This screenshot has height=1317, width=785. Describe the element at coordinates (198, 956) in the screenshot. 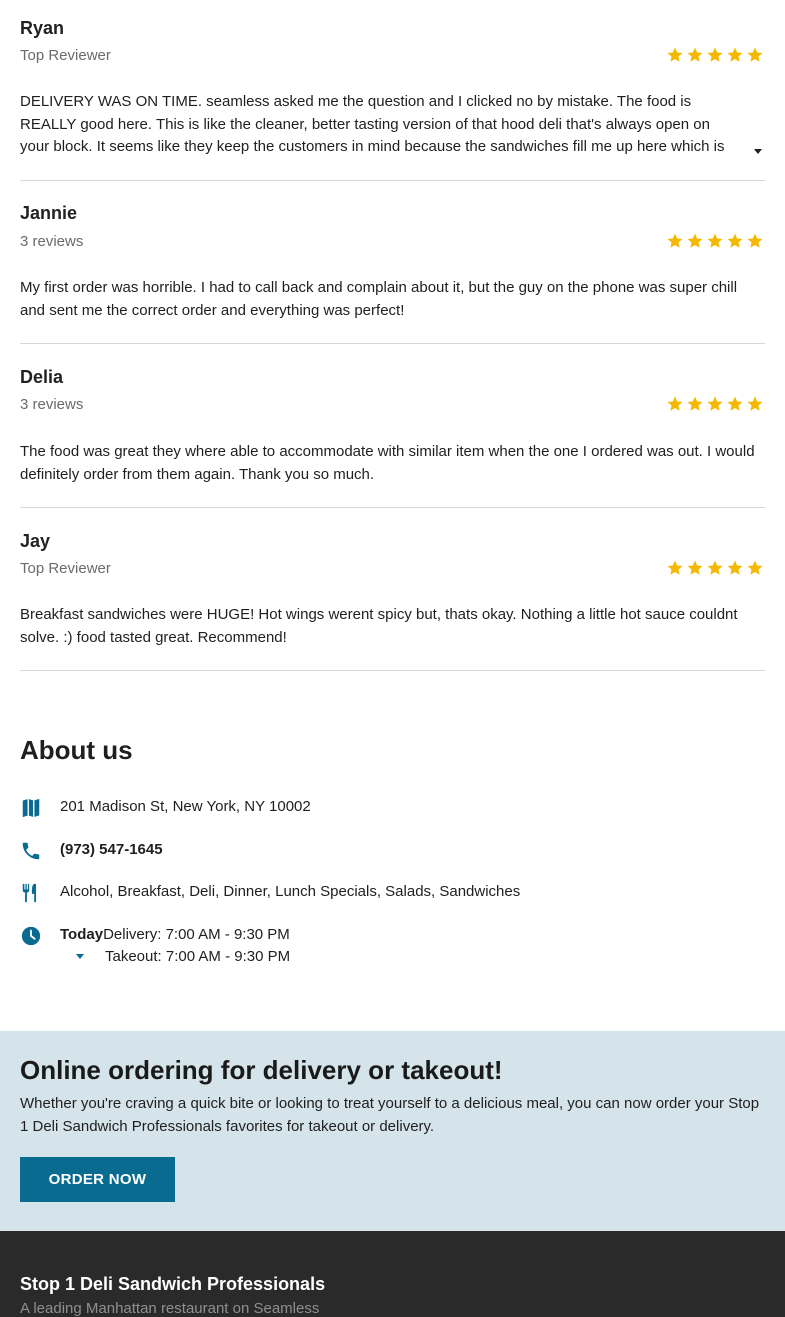

I see `hours-takeout: Takeout: 7:00 AM - 9:30 PM` at that location.